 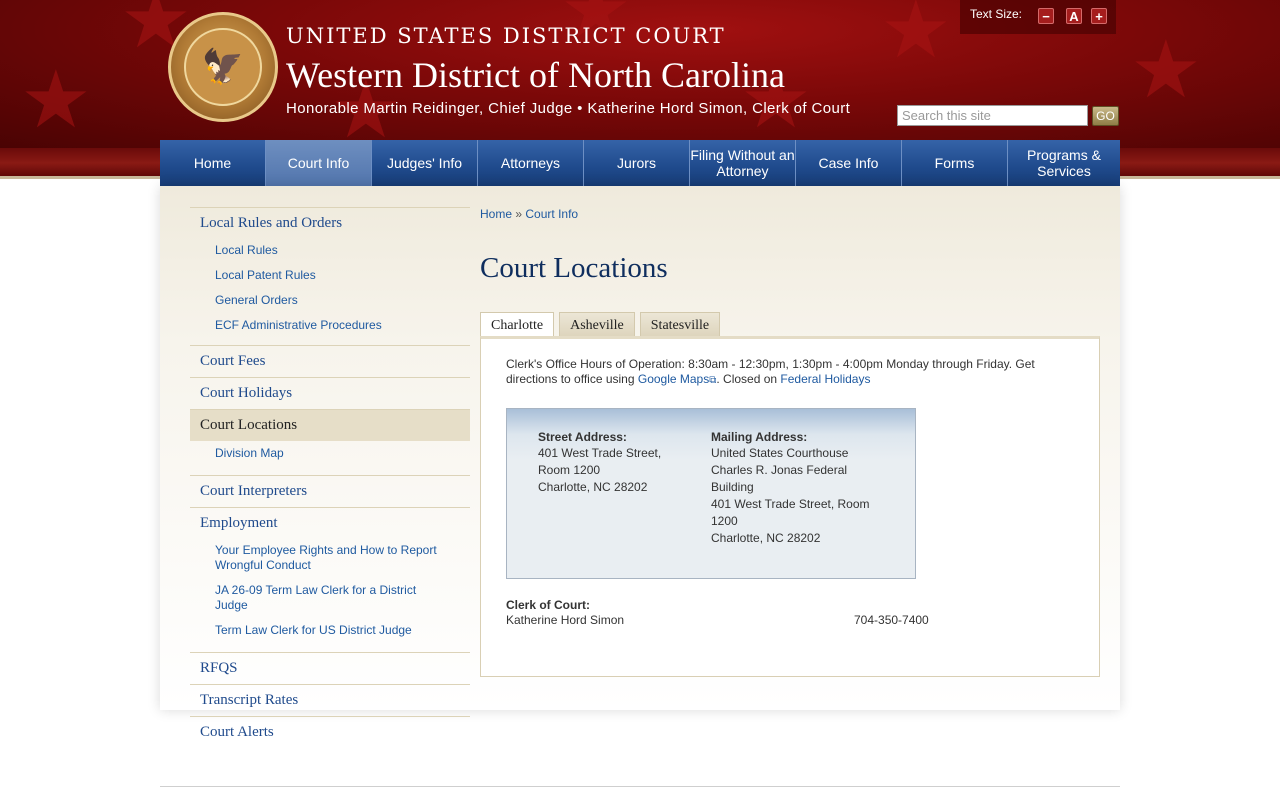 I want to click on mailing-address-label: Mailing Address:, so click(x=759, y=437).